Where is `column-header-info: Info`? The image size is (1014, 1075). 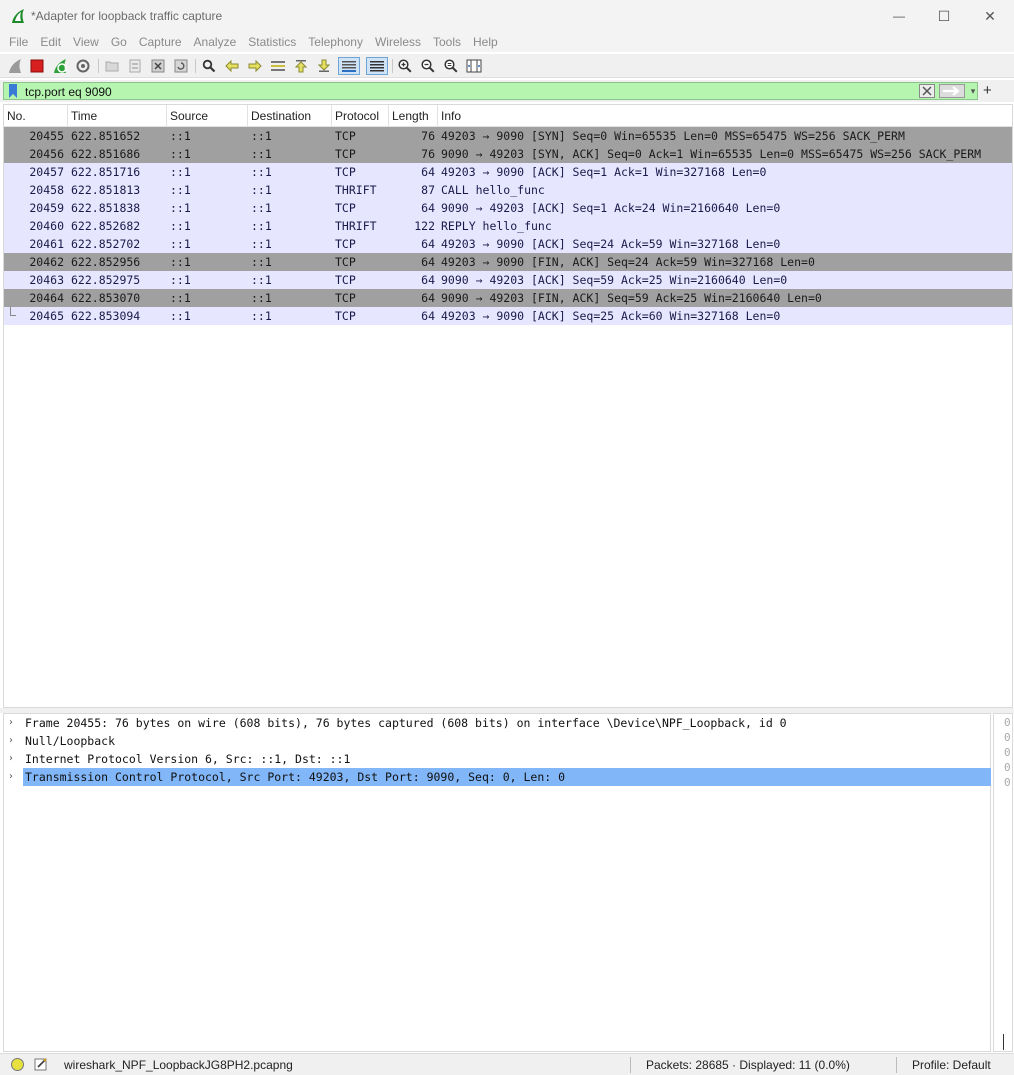 column-header-info: Info is located at coordinates (725, 116).